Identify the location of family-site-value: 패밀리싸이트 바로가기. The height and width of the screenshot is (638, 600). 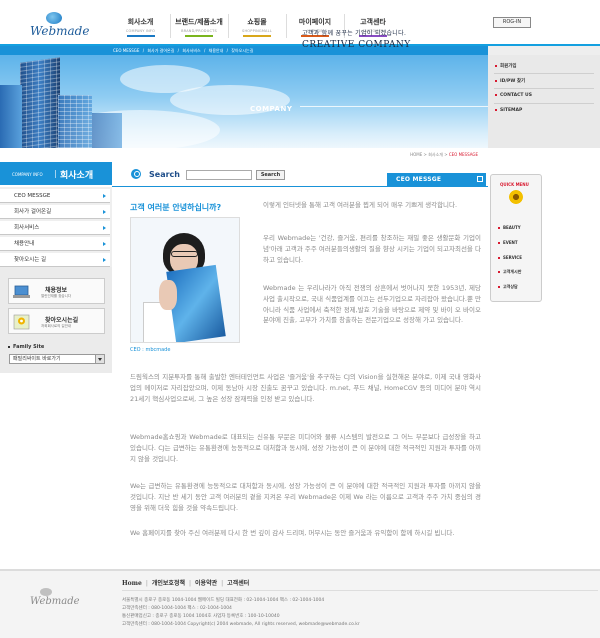
(37, 359).